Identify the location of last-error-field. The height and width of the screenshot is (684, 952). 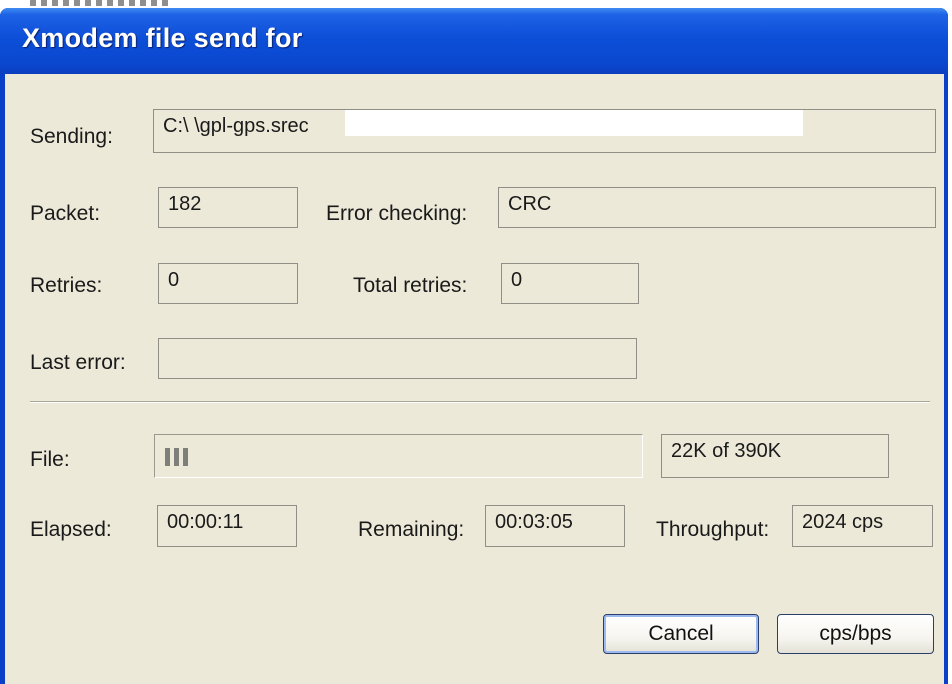
(397, 358).